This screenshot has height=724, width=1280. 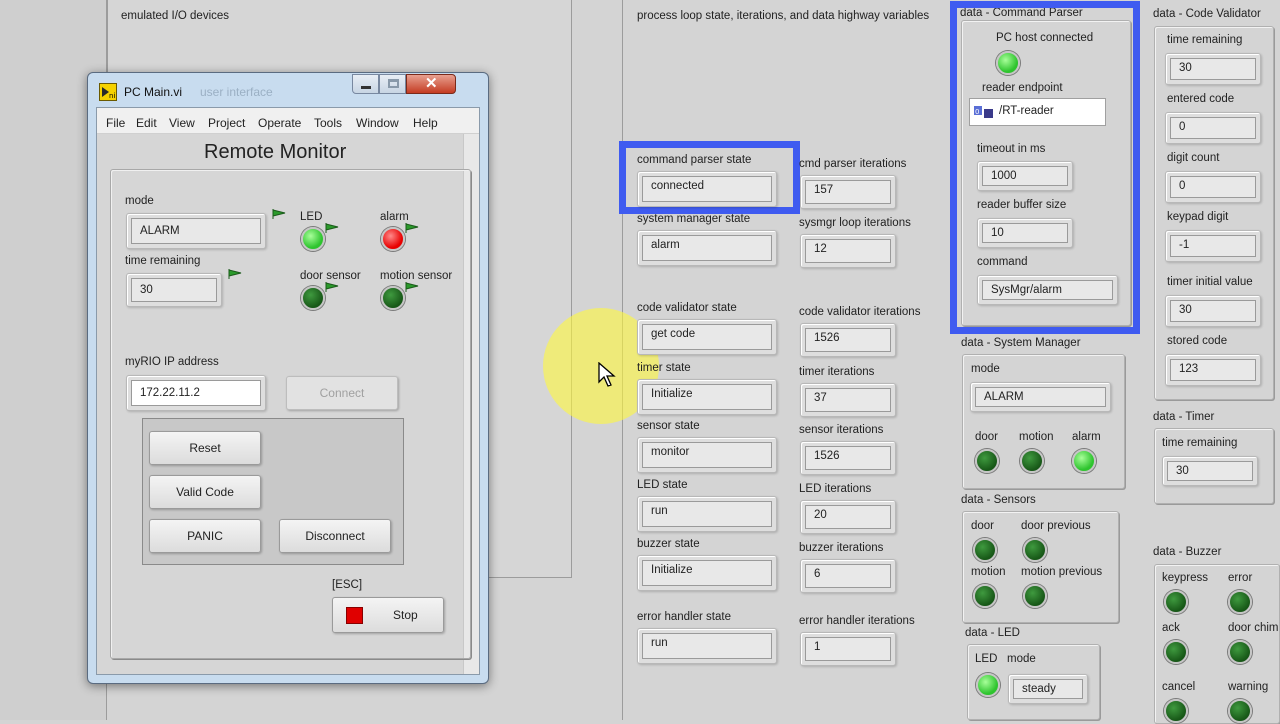 What do you see at coordinates (848, 400) in the screenshot?
I see `iter-timer-field: 37` at bounding box center [848, 400].